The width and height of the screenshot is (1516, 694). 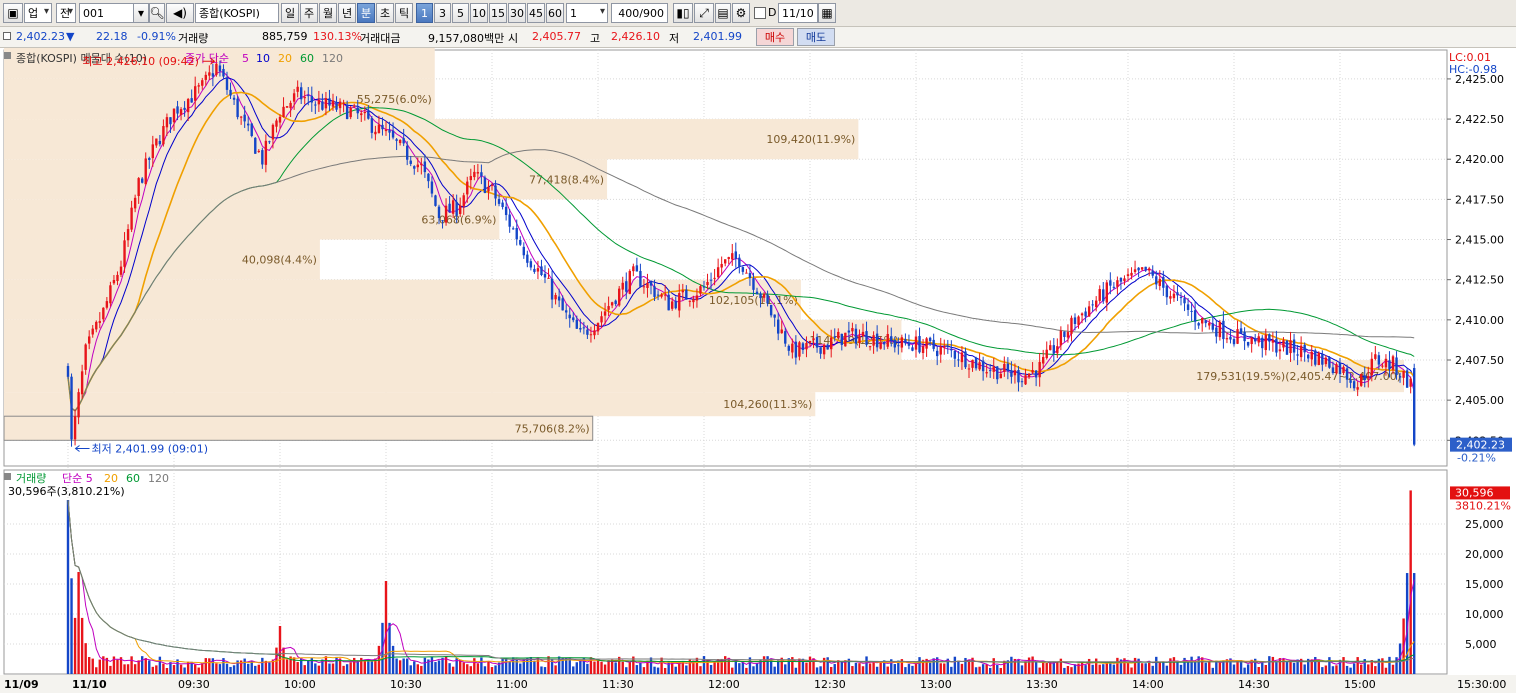 I want to click on interval-button-60: 60, so click(x=555, y=13).